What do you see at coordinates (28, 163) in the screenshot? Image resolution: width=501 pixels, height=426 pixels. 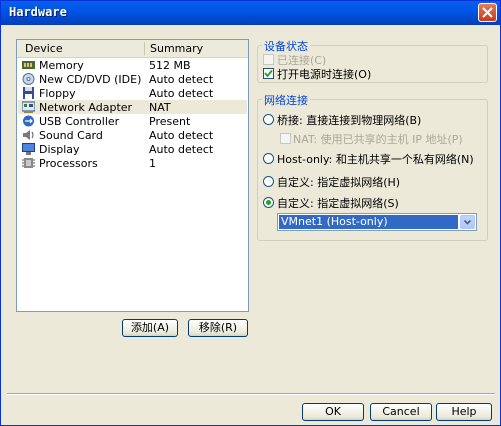 I see `processor-icon` at bounding box center [28, 163].